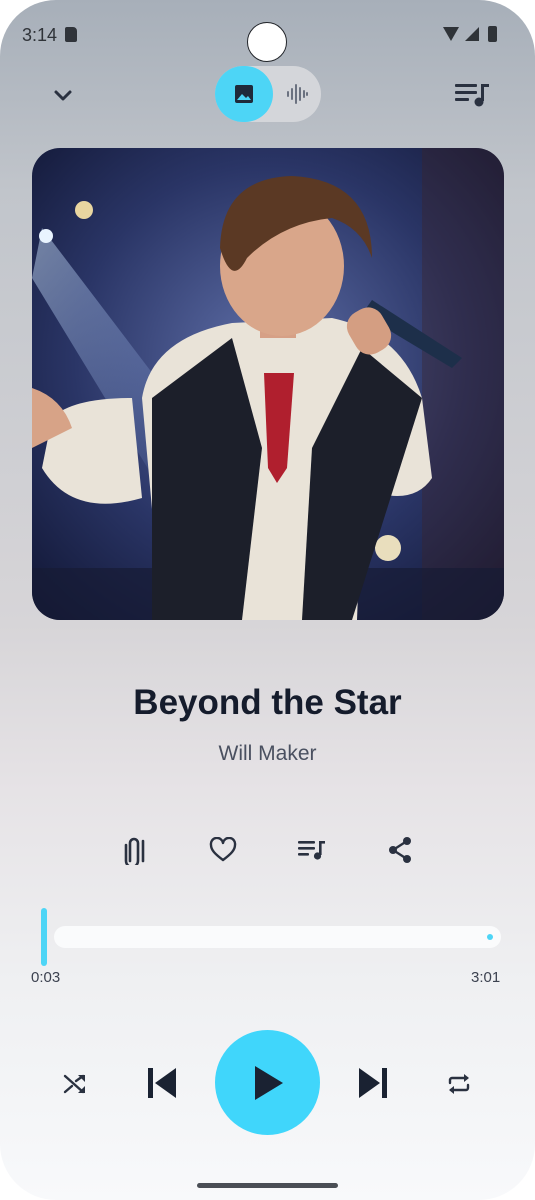 Image resolution: width=535 pixels, height=1200 pixels. I want to click on play-button, so click(267, 1082).